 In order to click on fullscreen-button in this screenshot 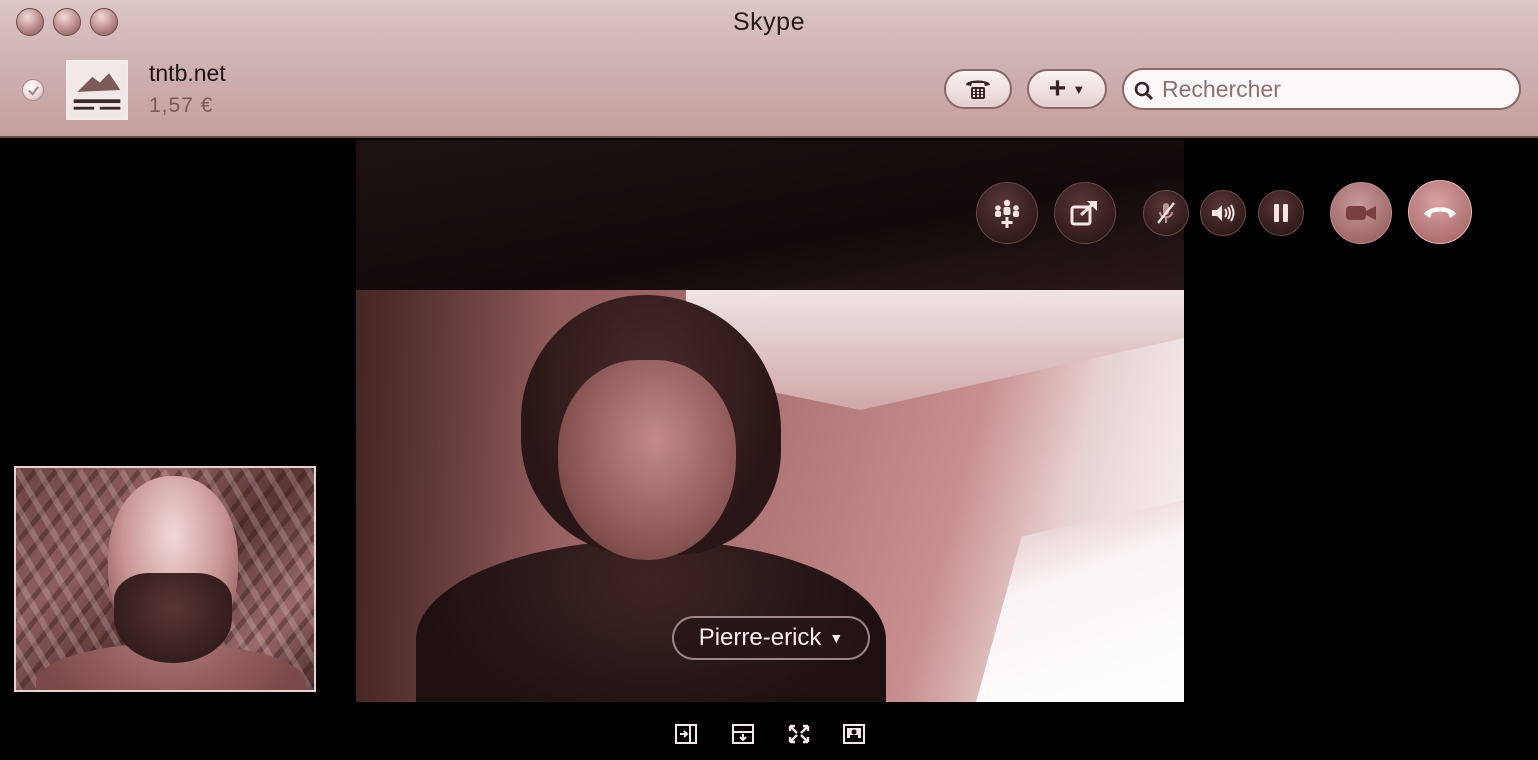, I will do `click(799, 734)`.